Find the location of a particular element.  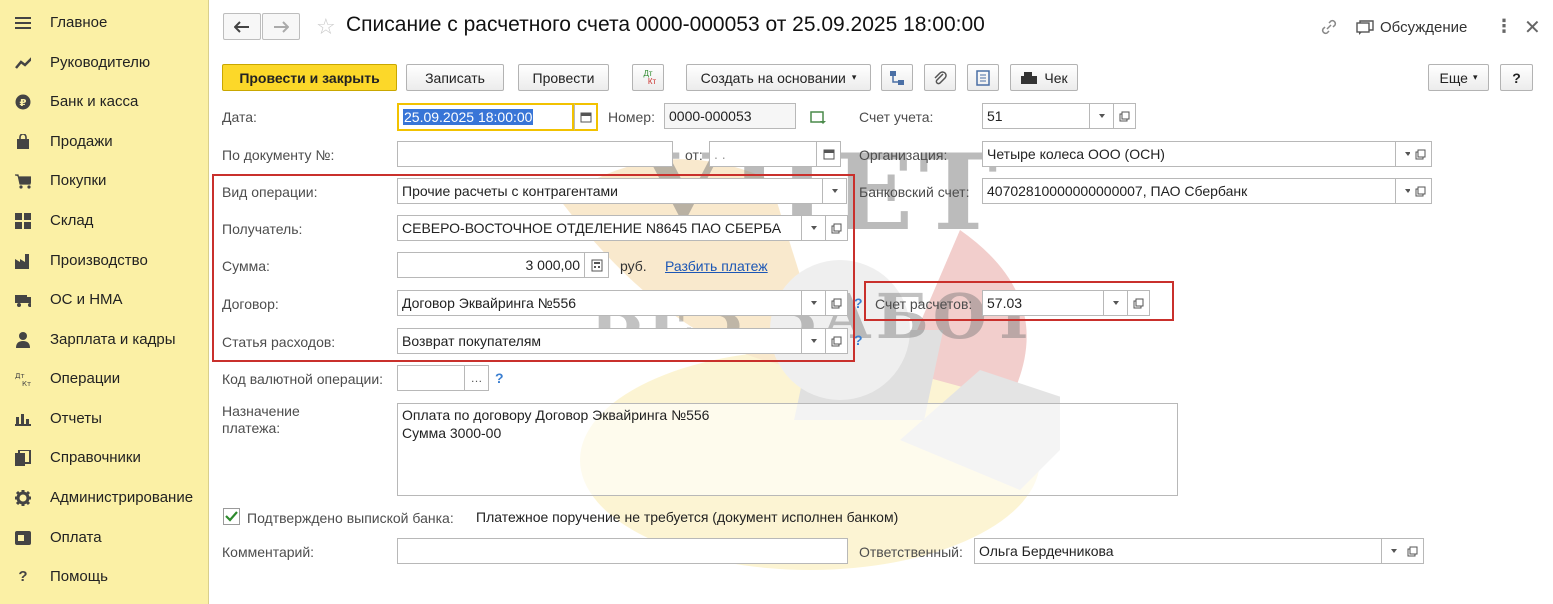

more-vertical-icon: ⋮ is located at coordinates (1504, 26).